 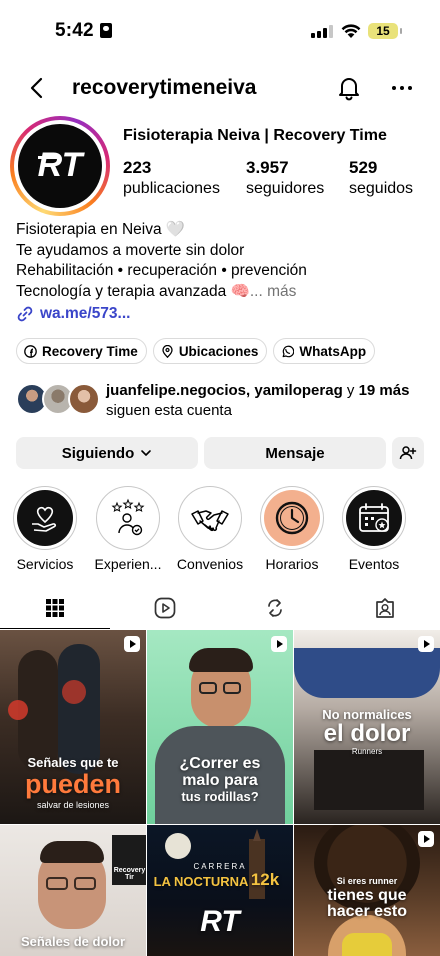 I want to click on stat-followers-value: 3.957, so click(x=267, y=167).